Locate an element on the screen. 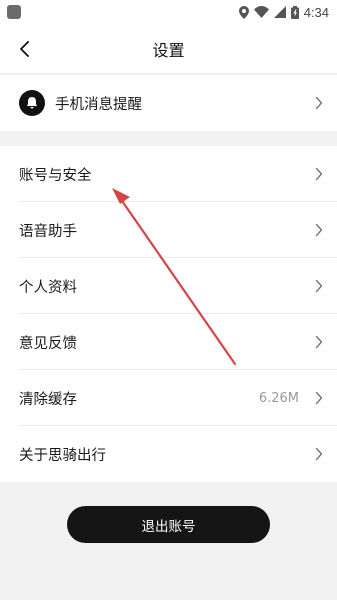 This screenshot has width=337, height=600. location-icon is located at coordinates (243, 12).